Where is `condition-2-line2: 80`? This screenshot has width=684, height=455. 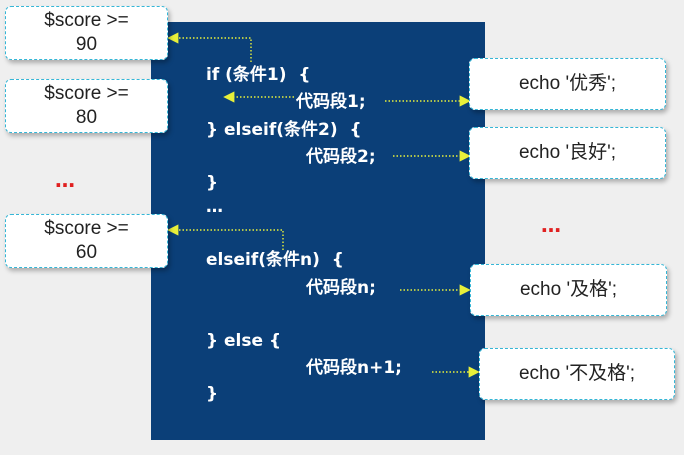
condition-2-line2: 80 is located at coordinates (86, 117).